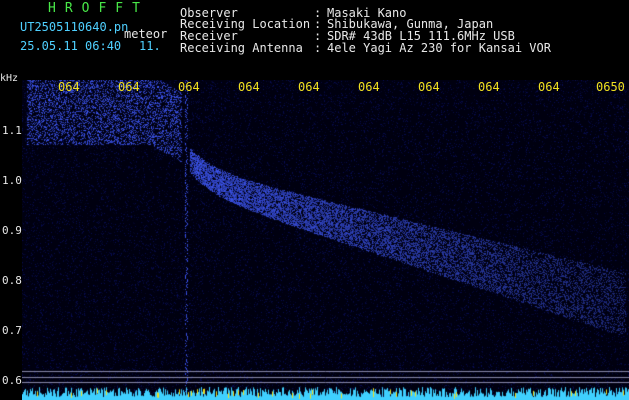  What do you see at coordinates (9, 78) in the screenshot?
I see `y-axis-unit: kHz` at bounding box center [9, 78].